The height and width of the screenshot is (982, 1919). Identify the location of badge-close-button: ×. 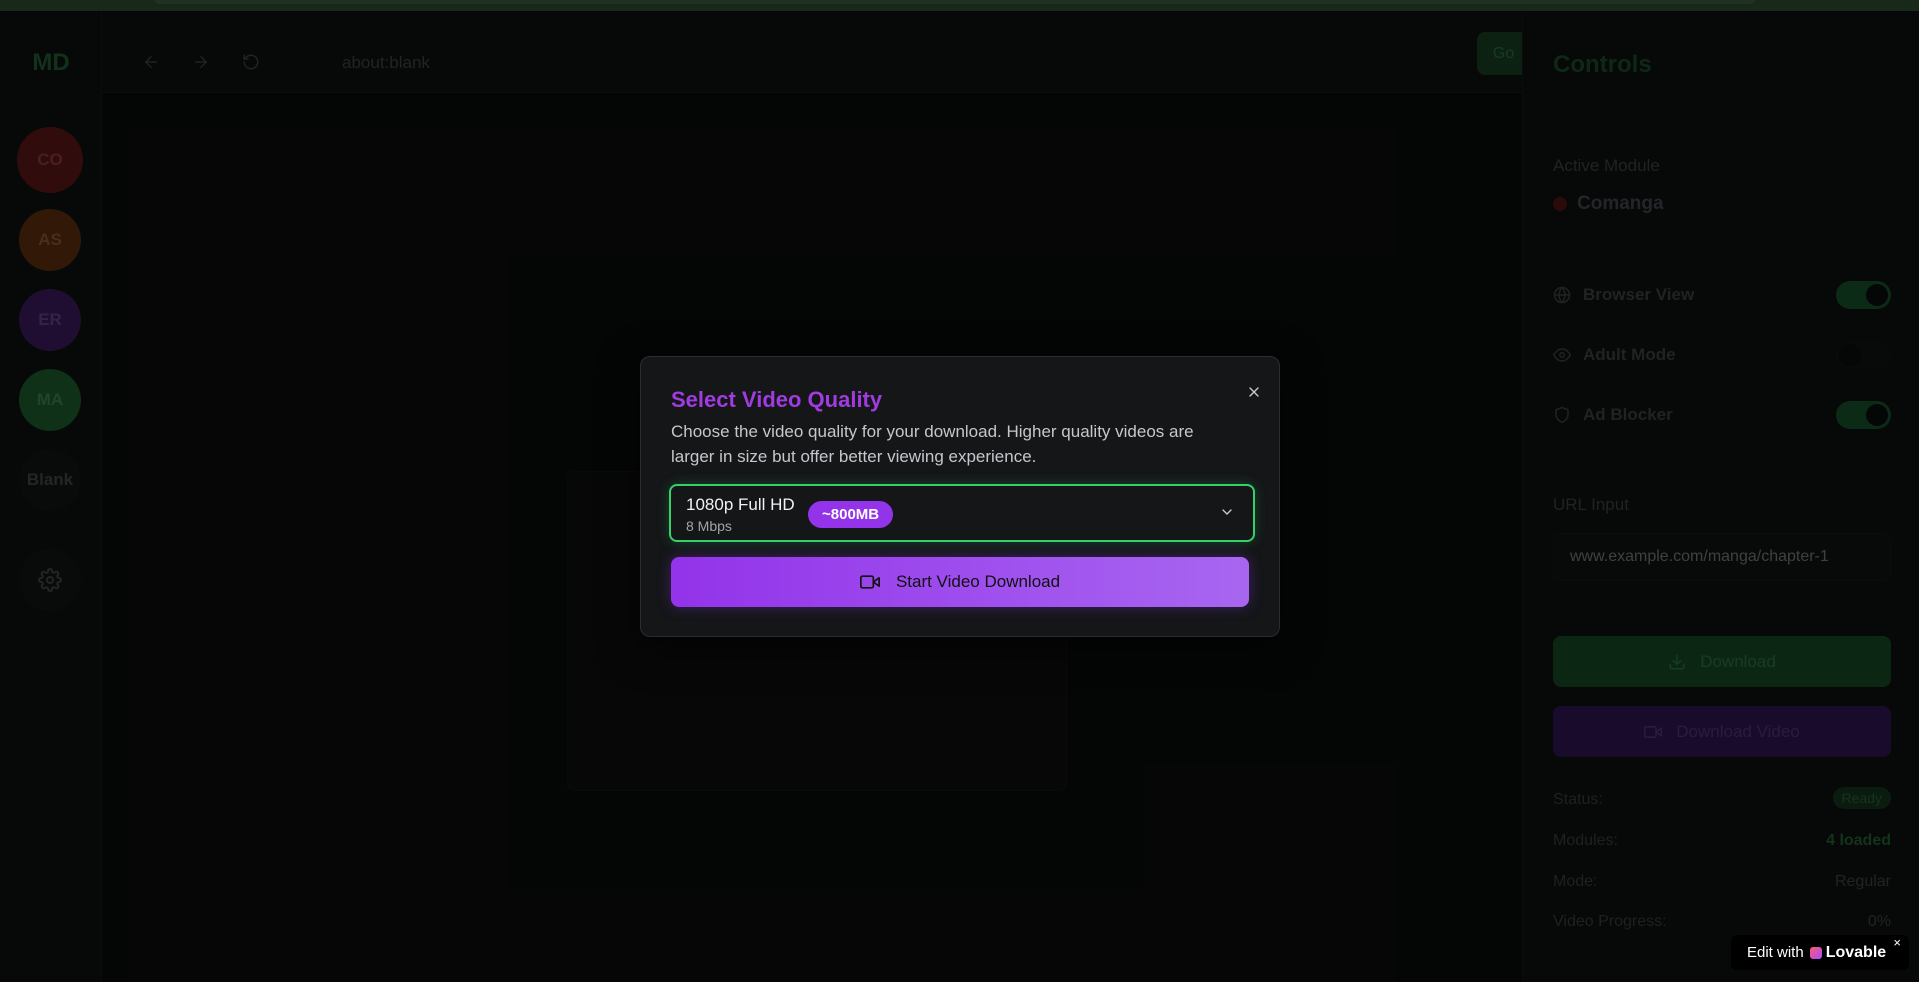
(1897, 942).